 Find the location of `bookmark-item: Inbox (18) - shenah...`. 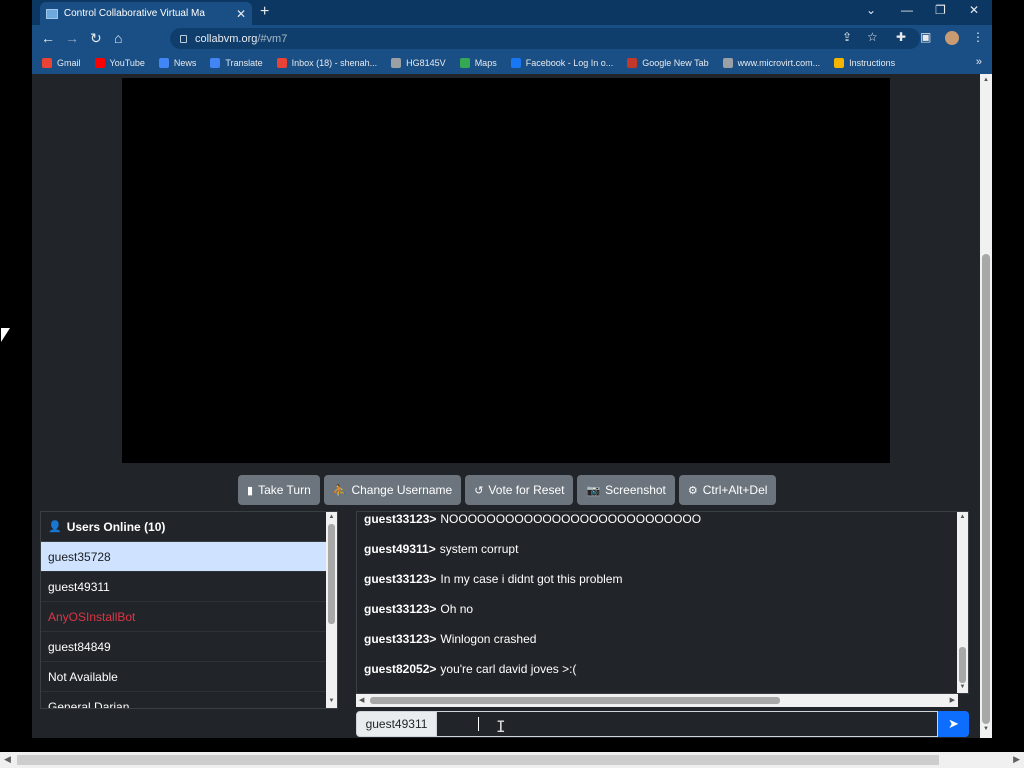

bookmark-item: Inbox (18) - shenah... is located at coordinates (327, 63).